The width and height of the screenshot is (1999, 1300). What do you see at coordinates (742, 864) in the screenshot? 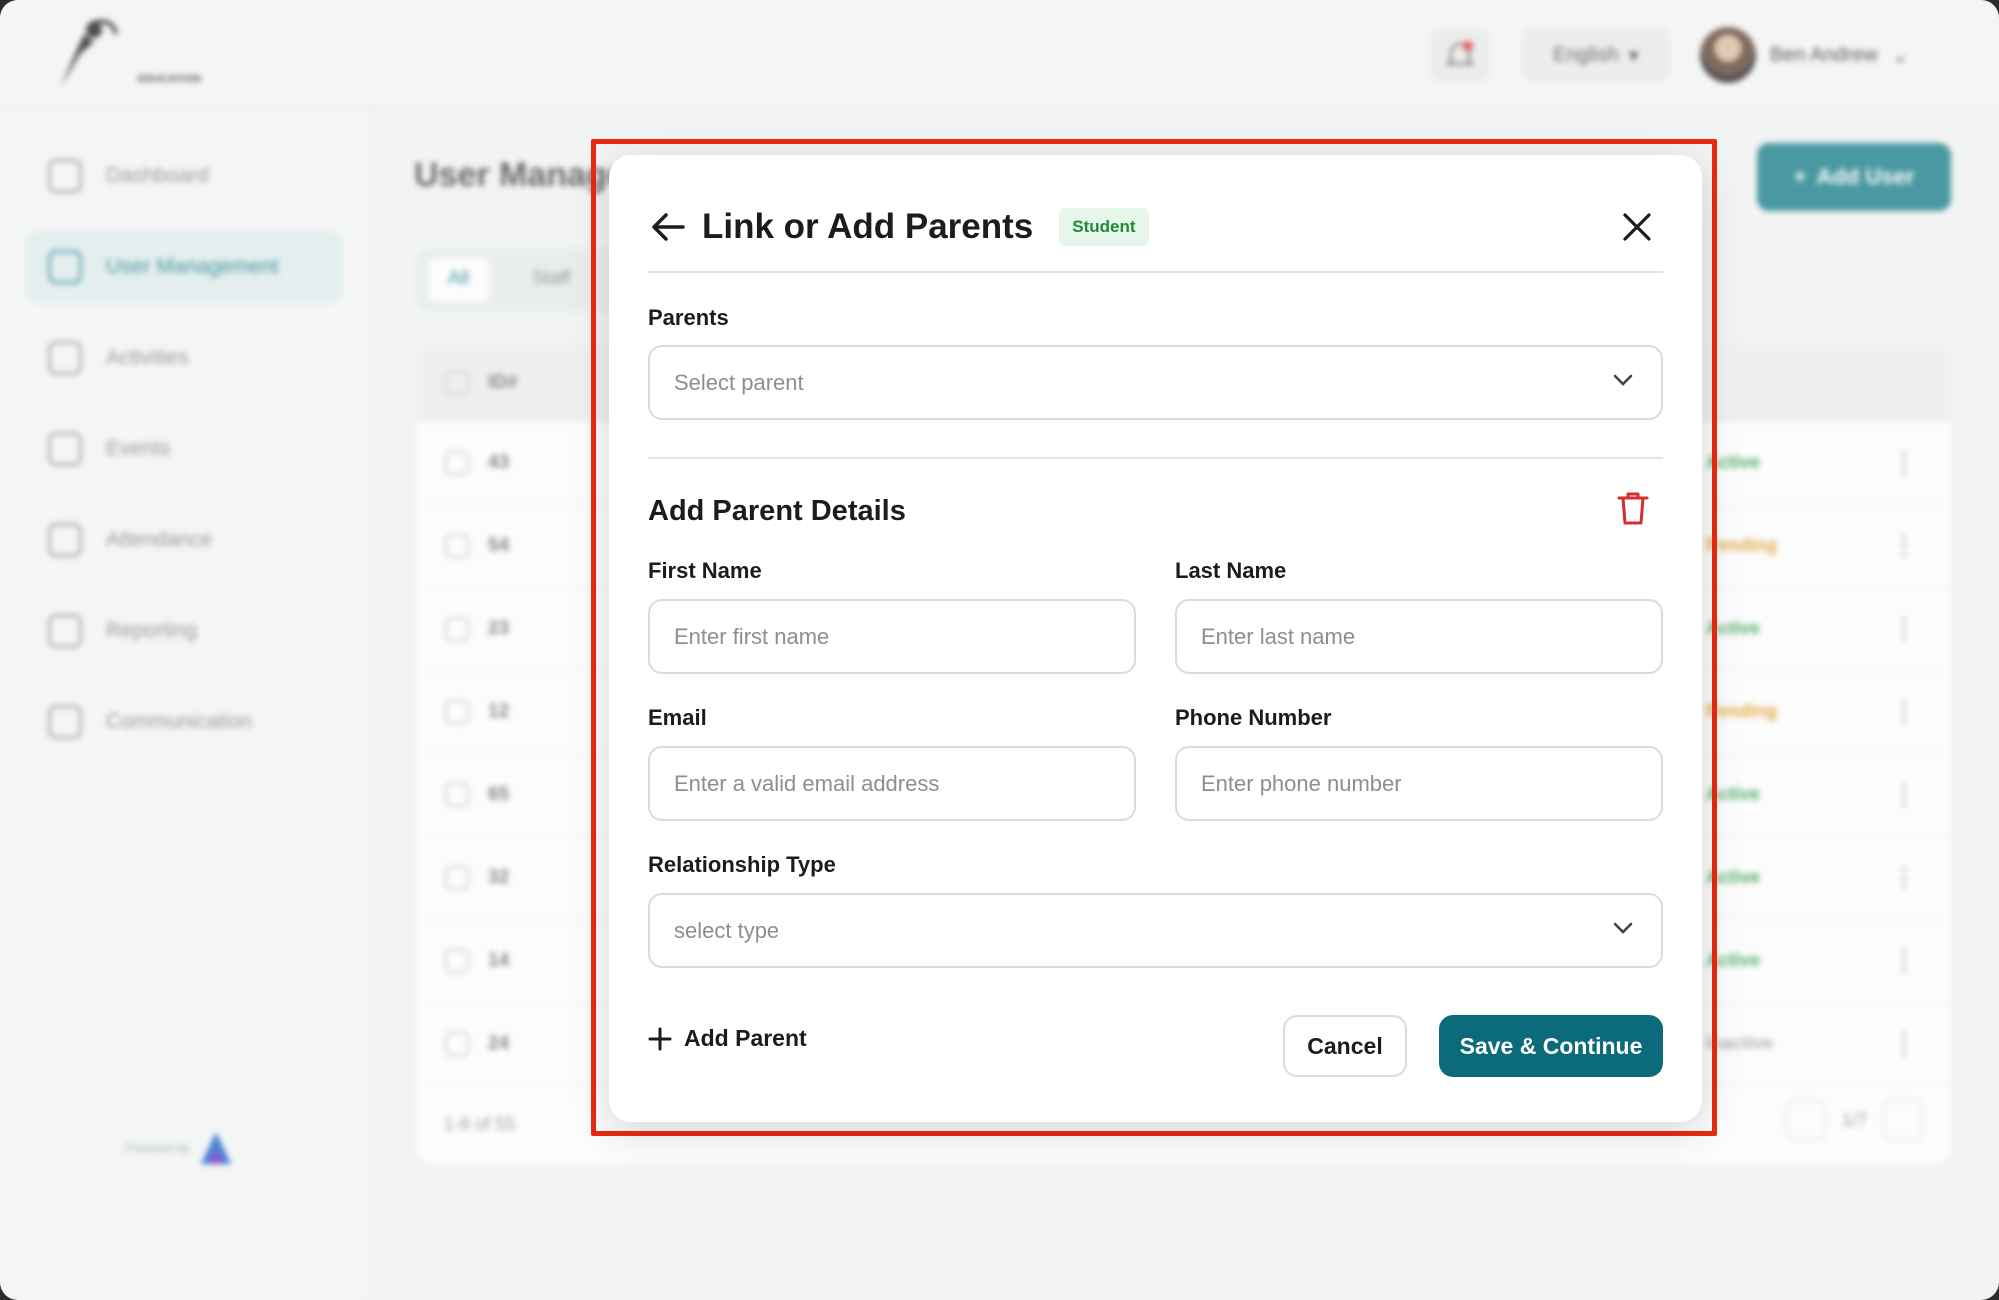
I see `relationship-label: Relationship Type` at bounding box center [742, 864].